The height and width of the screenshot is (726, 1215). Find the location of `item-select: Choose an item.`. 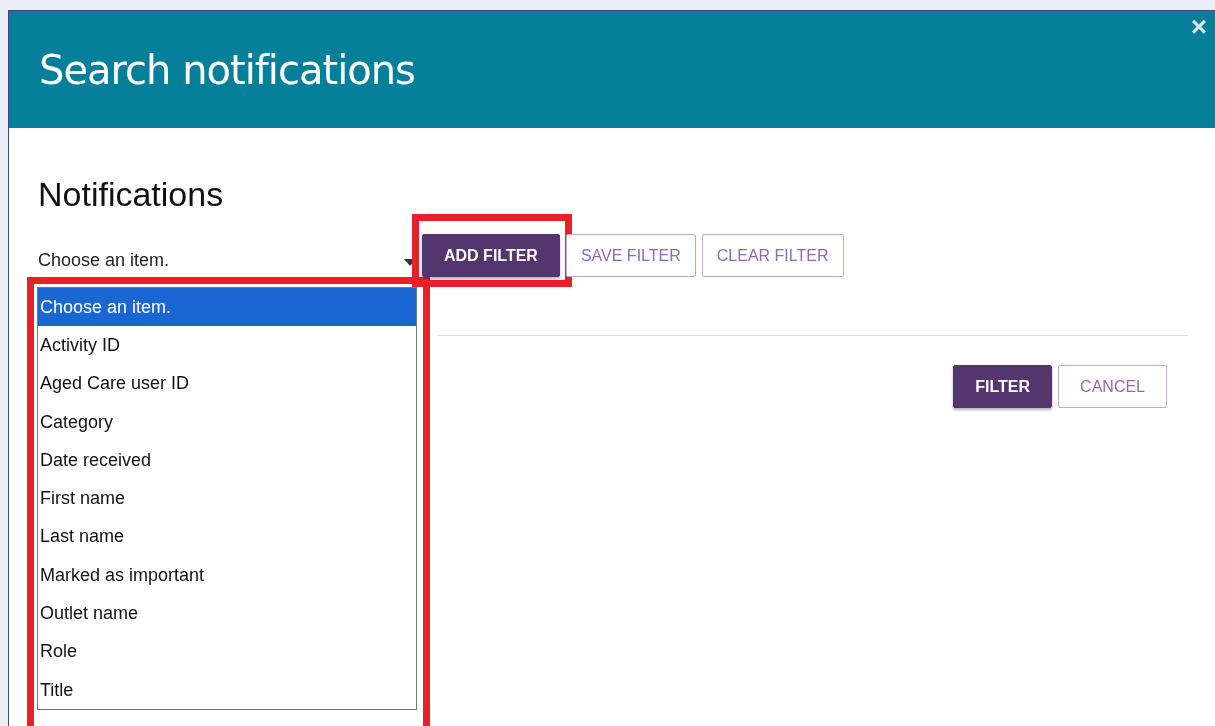

item-select: Choose an item. is located at coordinates (227, 260).